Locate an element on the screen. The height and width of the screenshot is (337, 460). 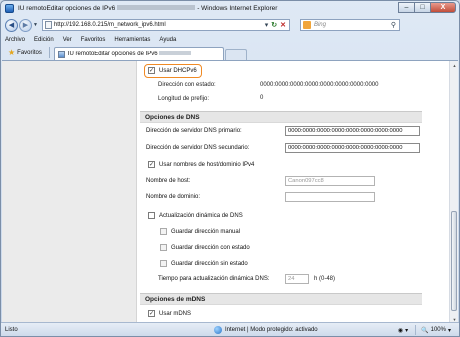
status-text: Listo is located at coordinates (11, 330).